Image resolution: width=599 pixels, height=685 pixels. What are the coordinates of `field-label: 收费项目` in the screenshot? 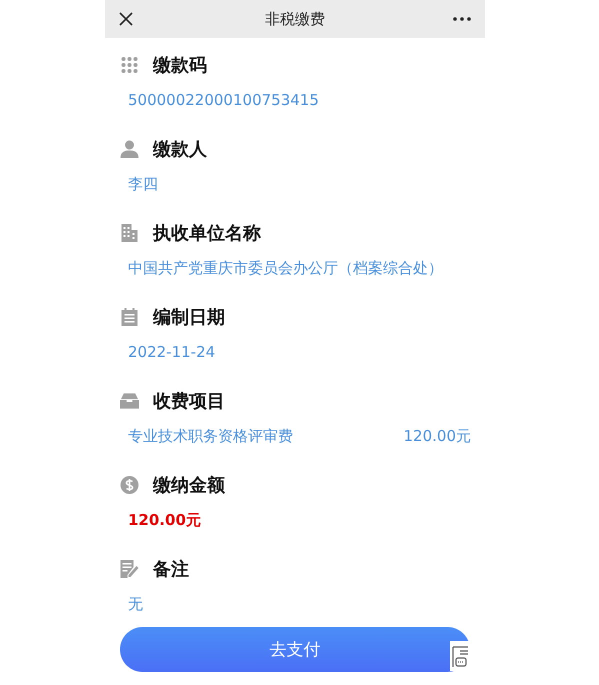 It's located at (189, 401).